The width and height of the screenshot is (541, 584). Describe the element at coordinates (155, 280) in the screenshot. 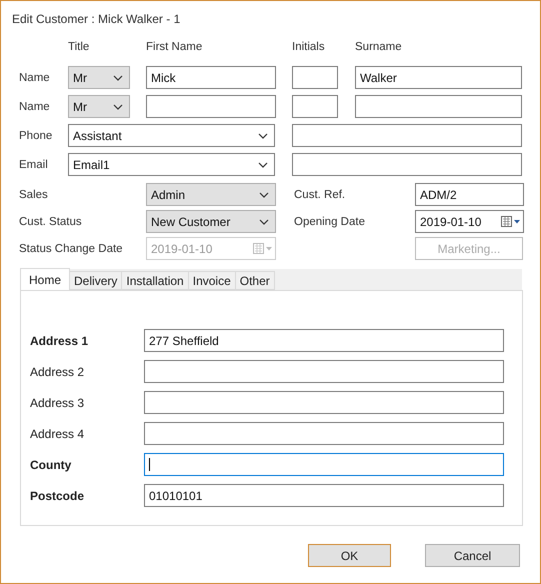

I see `tab: Installation` at that location.